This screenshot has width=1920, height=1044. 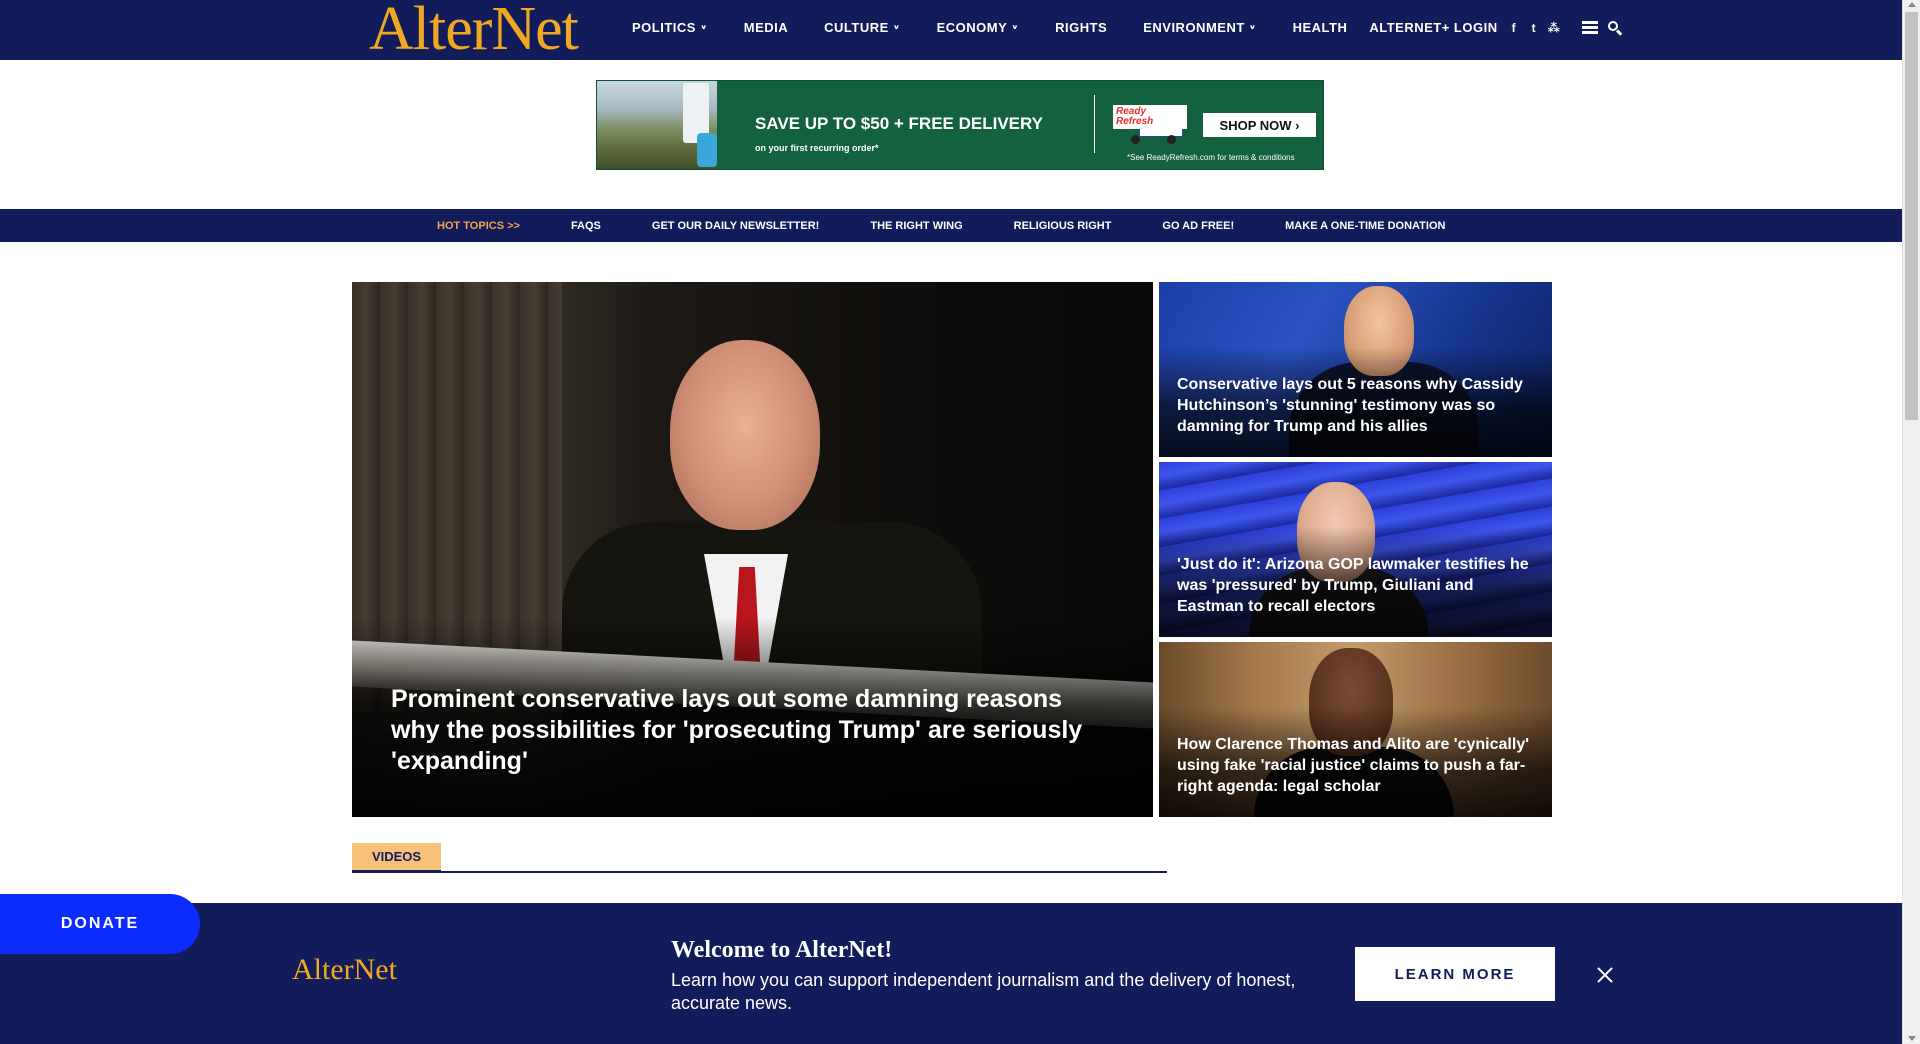 I want to click on nav-environment: ENVIRONMENT ∨, so click(x=1199, y=27).